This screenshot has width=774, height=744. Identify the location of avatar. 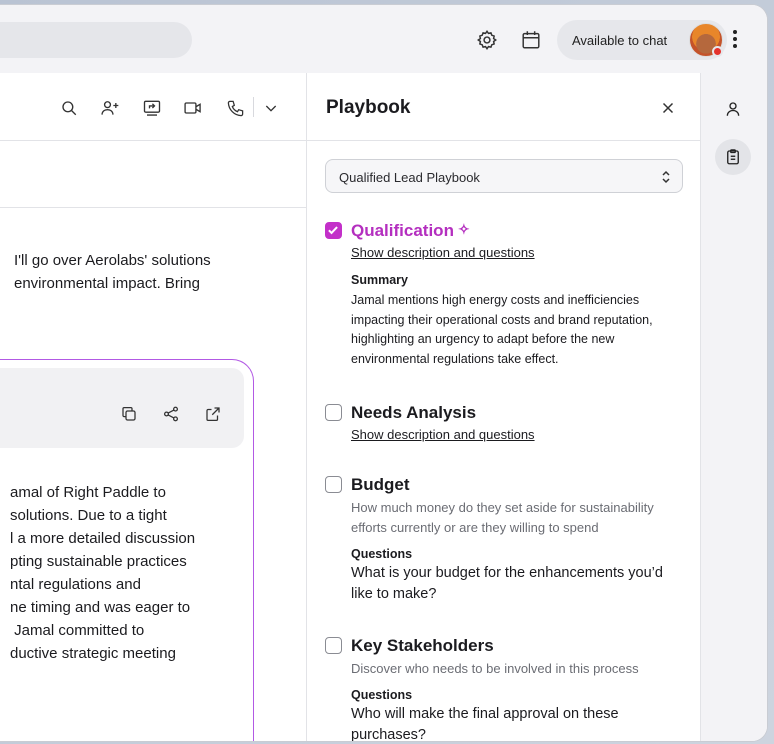
(706, 40).